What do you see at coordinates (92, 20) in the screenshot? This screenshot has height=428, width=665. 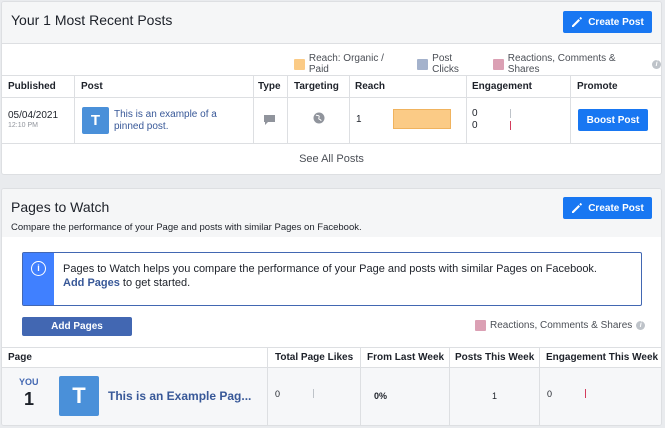 I see `recent-posts-title: Your 1 Most Recent Posts` at bounding box center [92, 20].